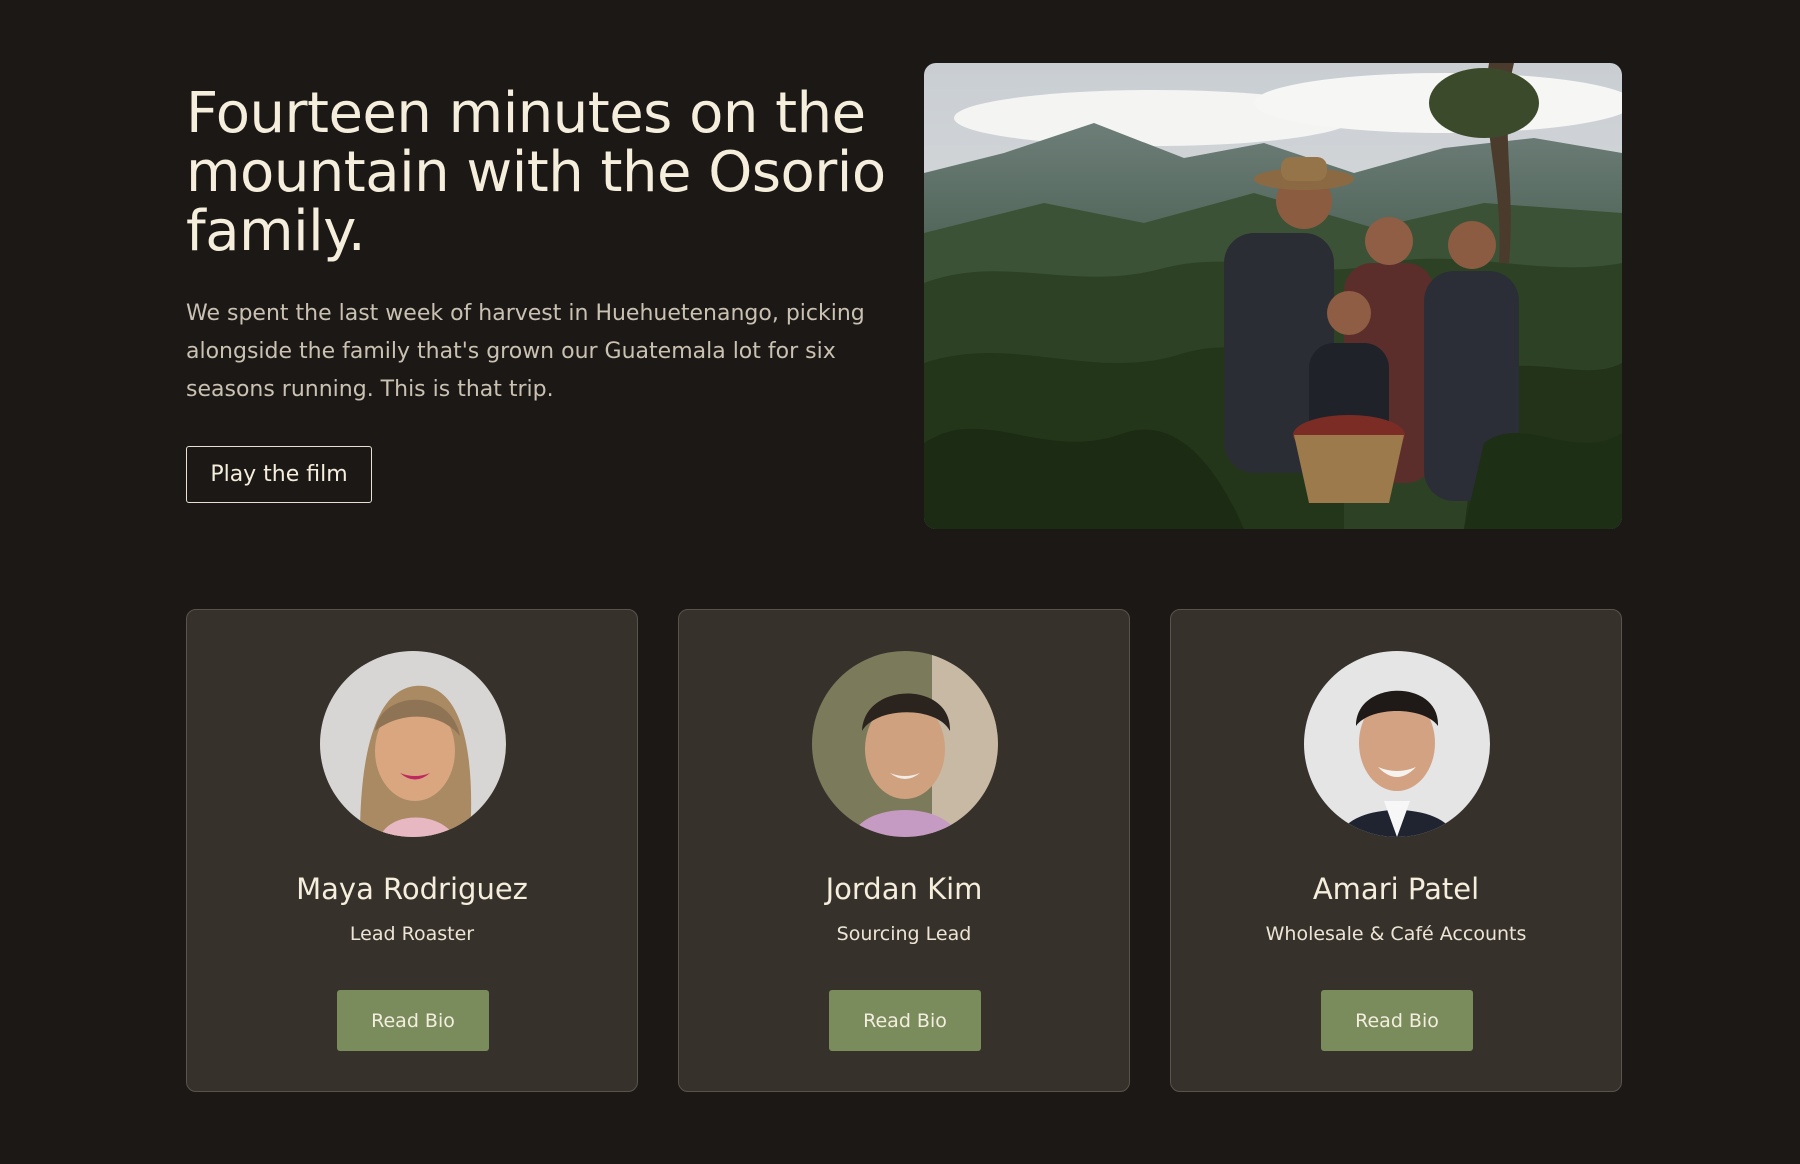 This screenshot has width=1800, height=1164. I want to click on member-name: Maya Rodriguez, so click(412, 889).